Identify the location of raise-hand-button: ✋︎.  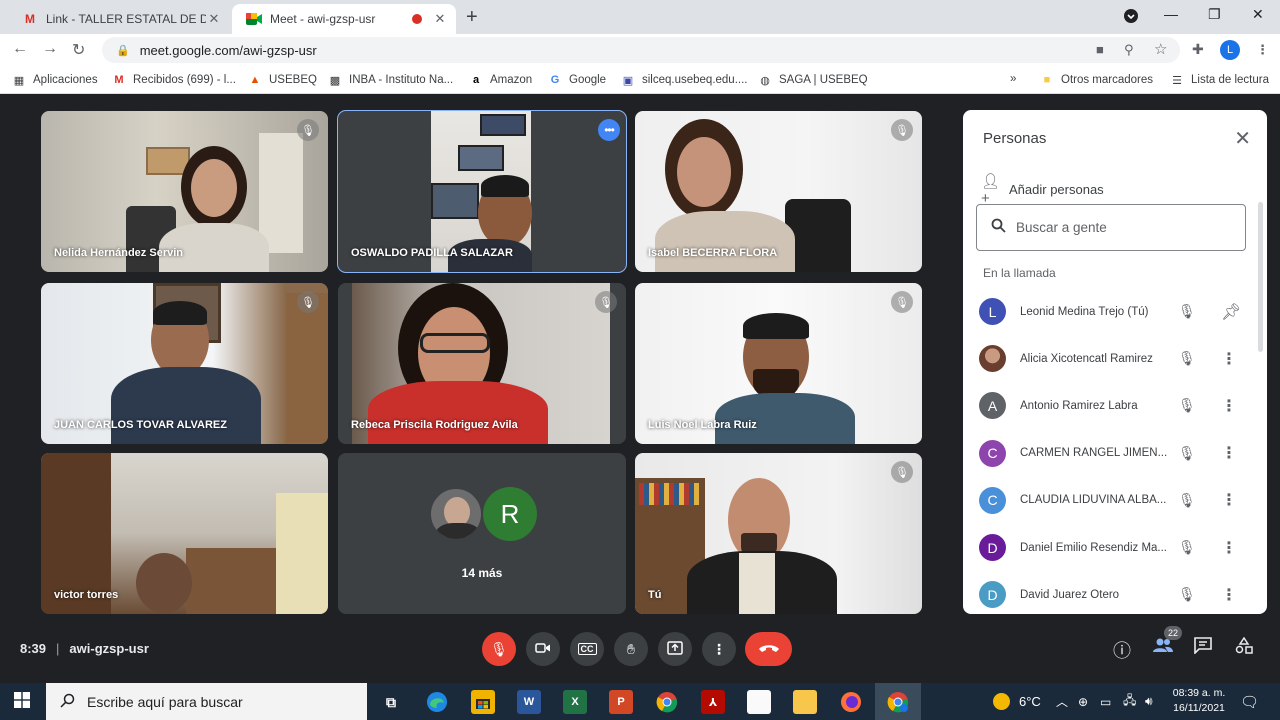
(631, 649).